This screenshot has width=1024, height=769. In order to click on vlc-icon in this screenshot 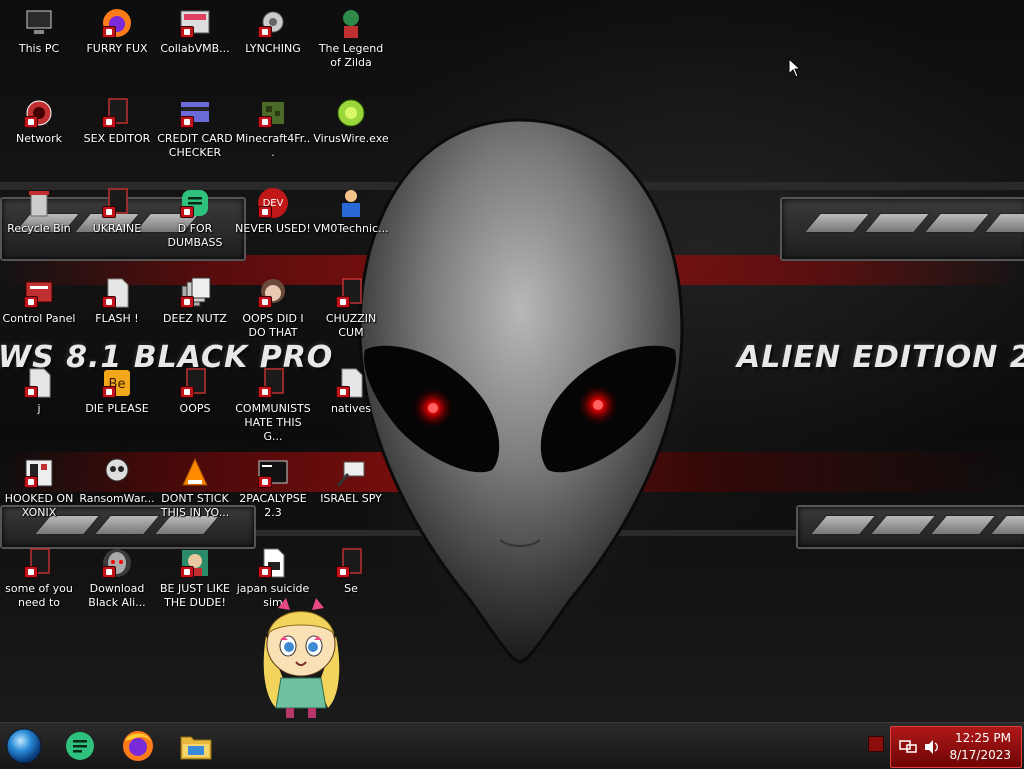, I will do `click(195, 473)`.